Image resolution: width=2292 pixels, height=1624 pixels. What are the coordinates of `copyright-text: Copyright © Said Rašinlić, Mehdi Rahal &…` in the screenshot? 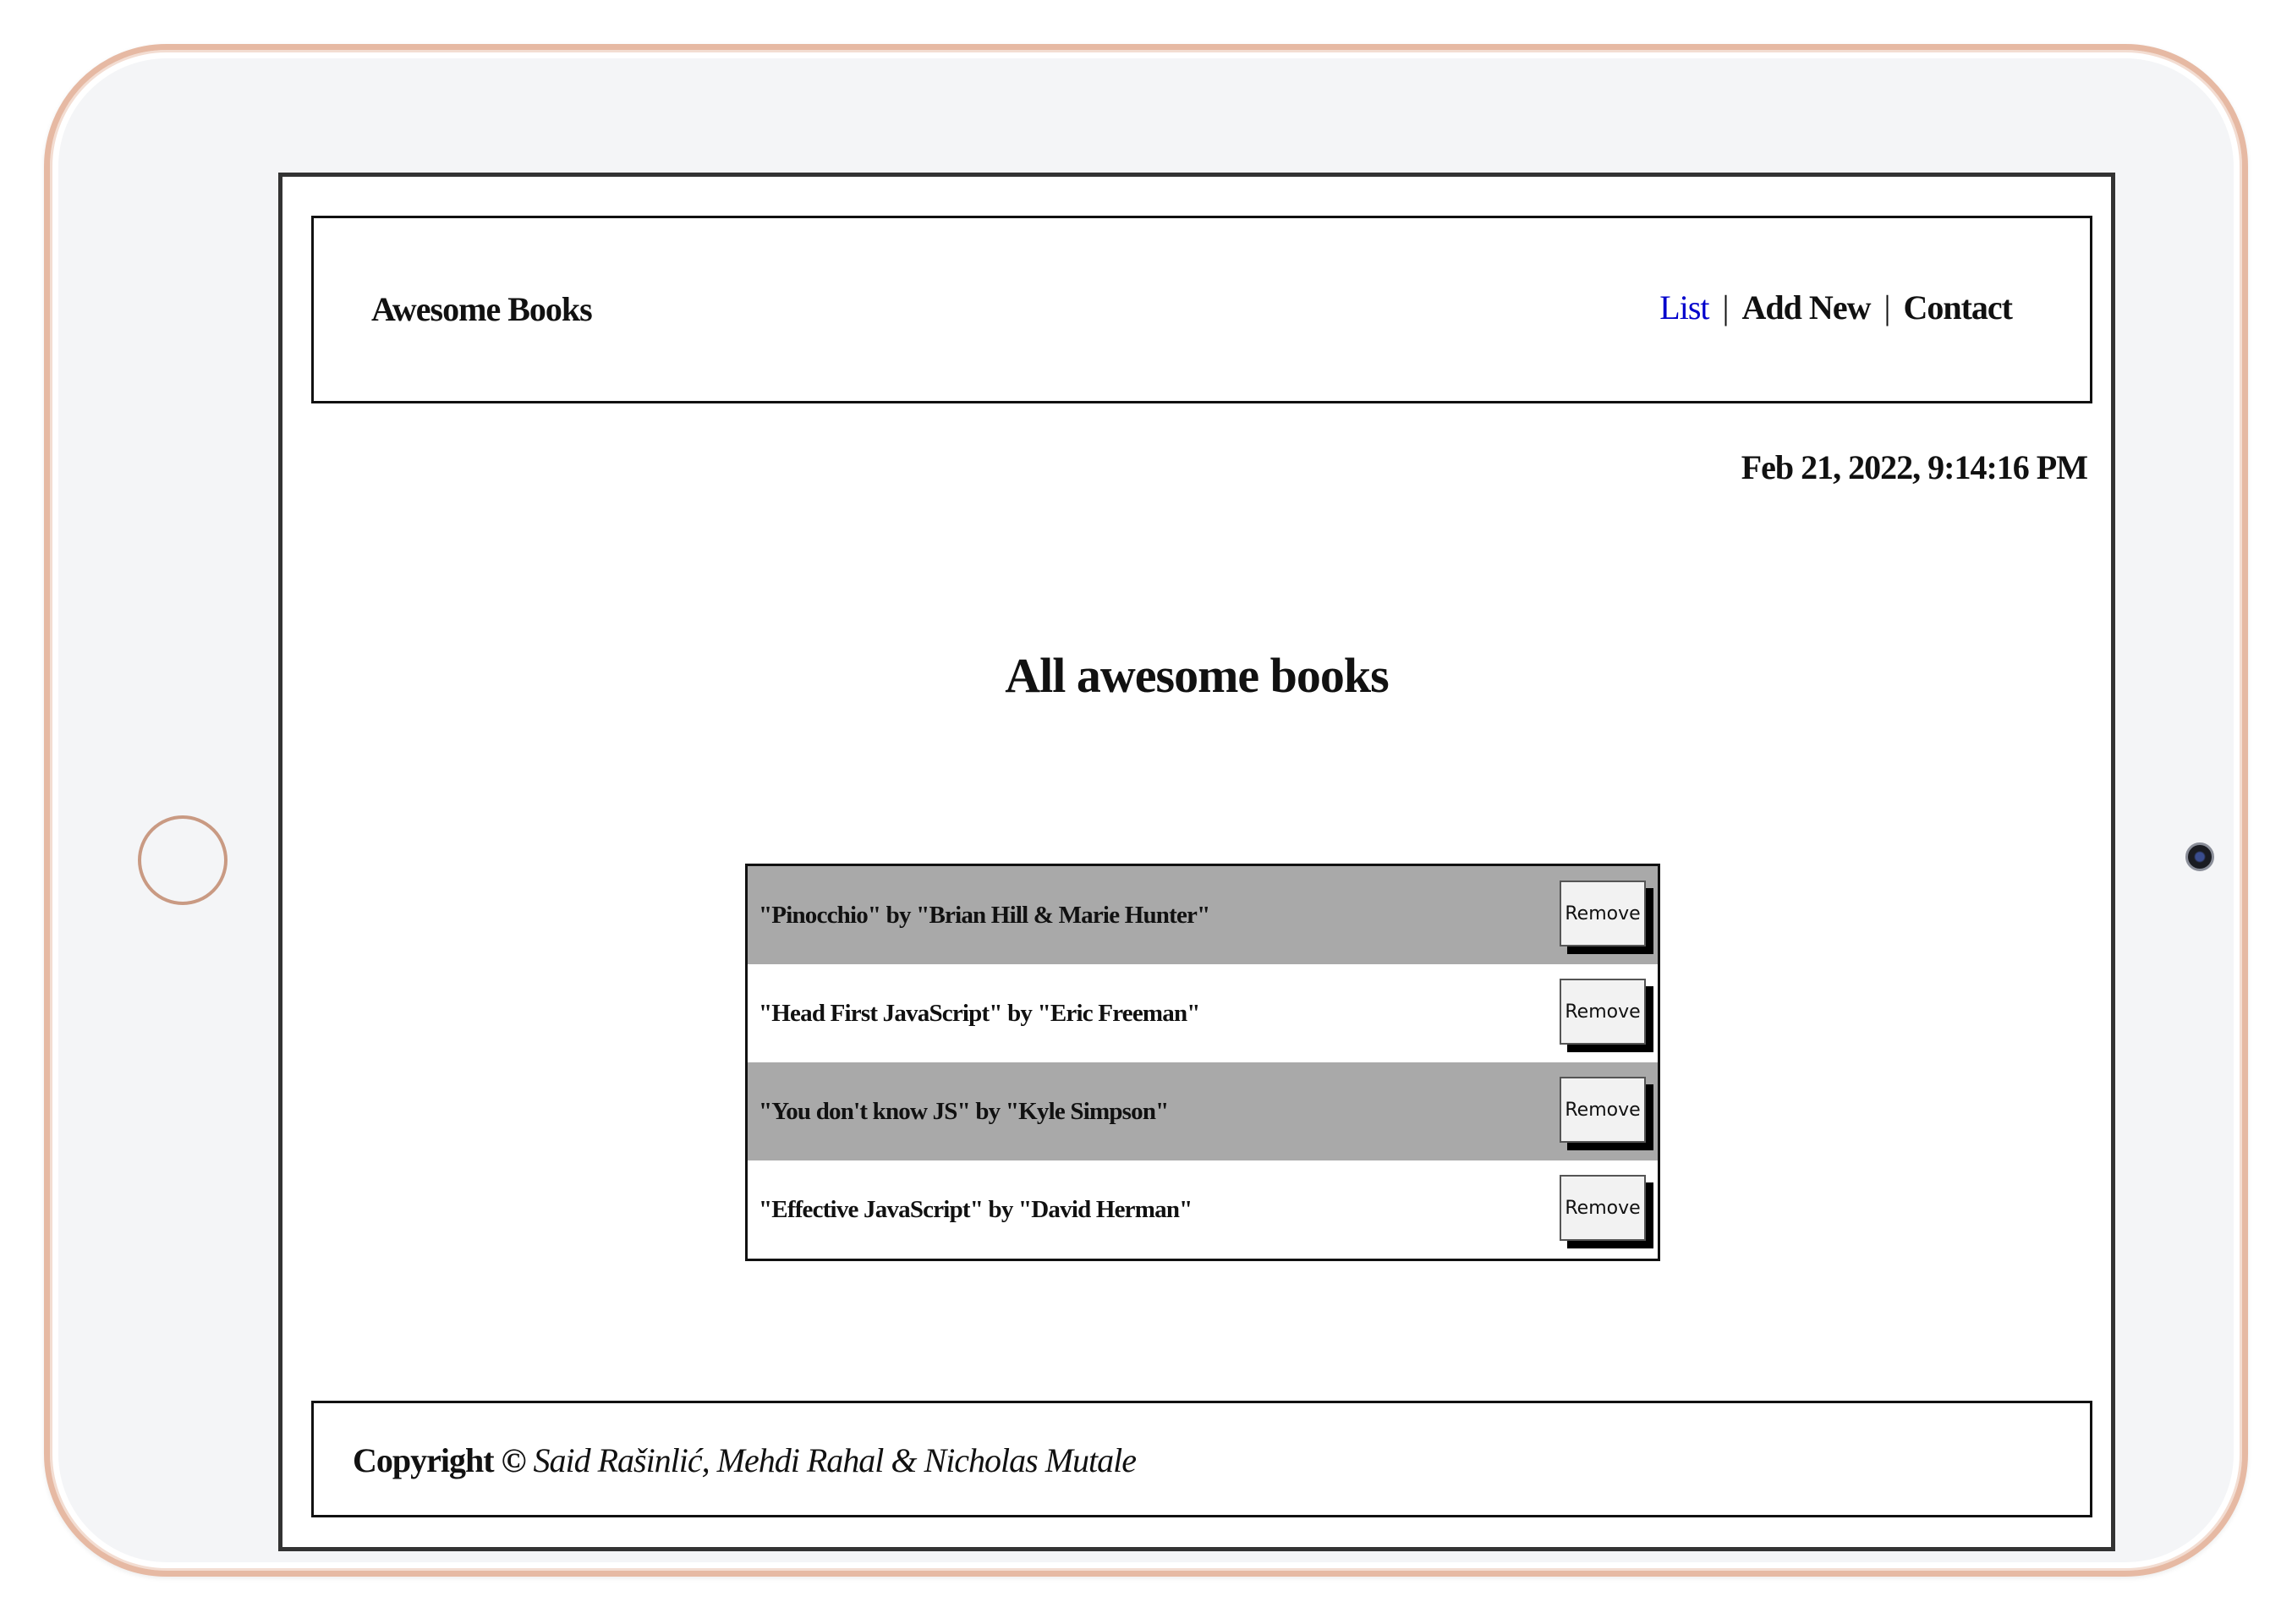 It's located at (745, 1460).